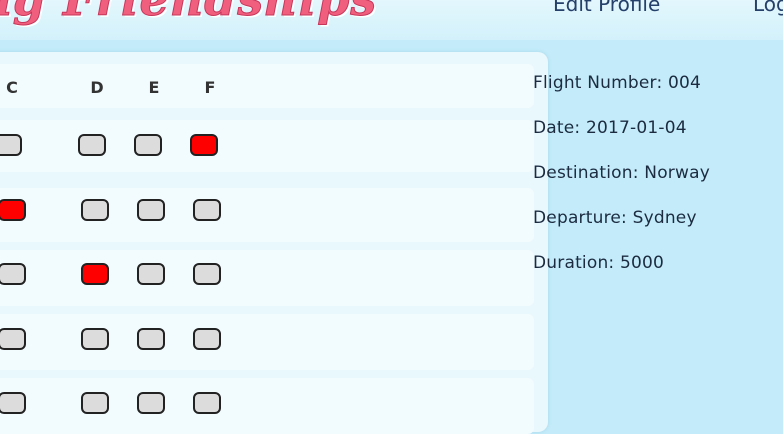 Image resolution: width=783 pixels, height=434 pixels. Describe the element at coordinates (207, 403) in the screenshot. I see `seat-5f` at that location.